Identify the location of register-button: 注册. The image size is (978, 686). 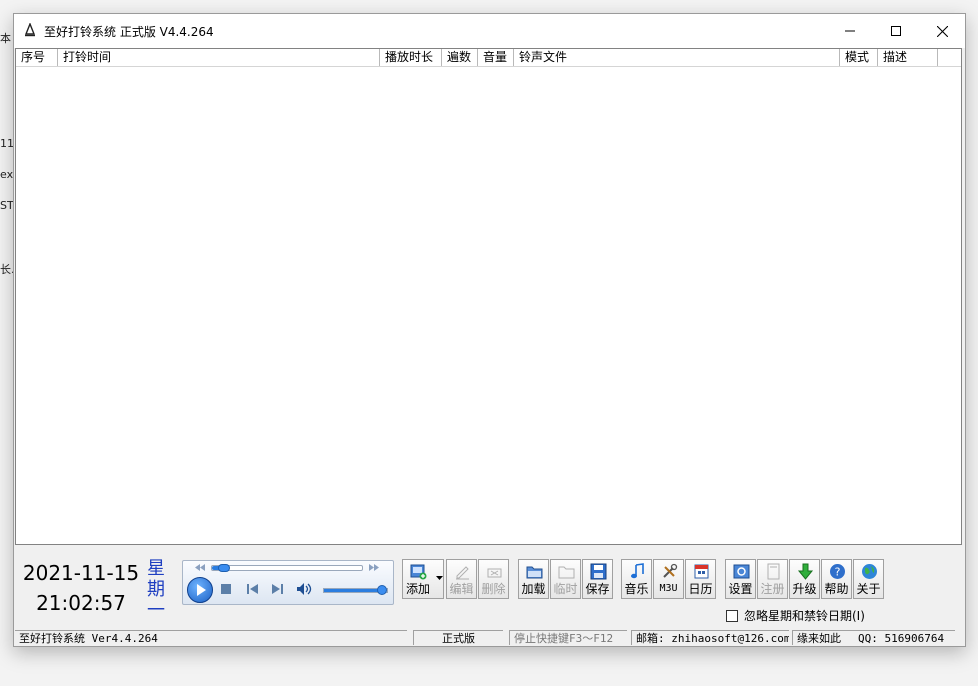
(772, 579).